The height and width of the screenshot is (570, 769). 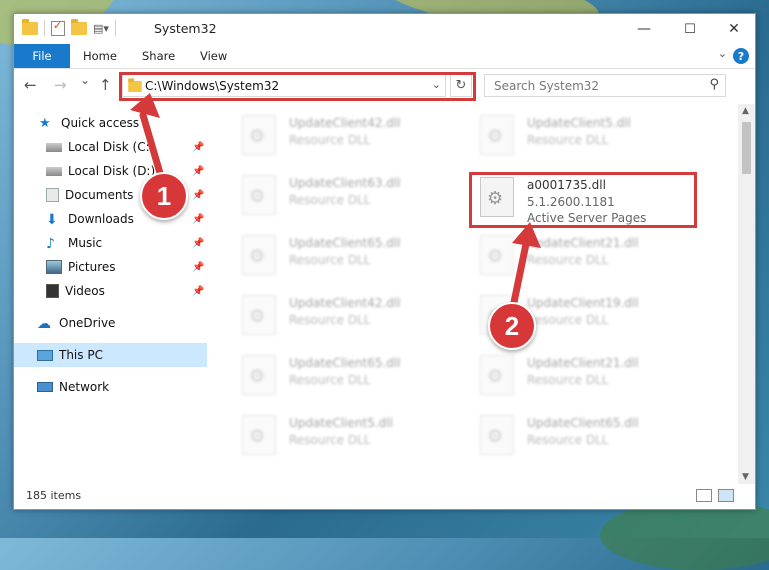 I want to click on arrow-2-head, so click(x=526, y=235).